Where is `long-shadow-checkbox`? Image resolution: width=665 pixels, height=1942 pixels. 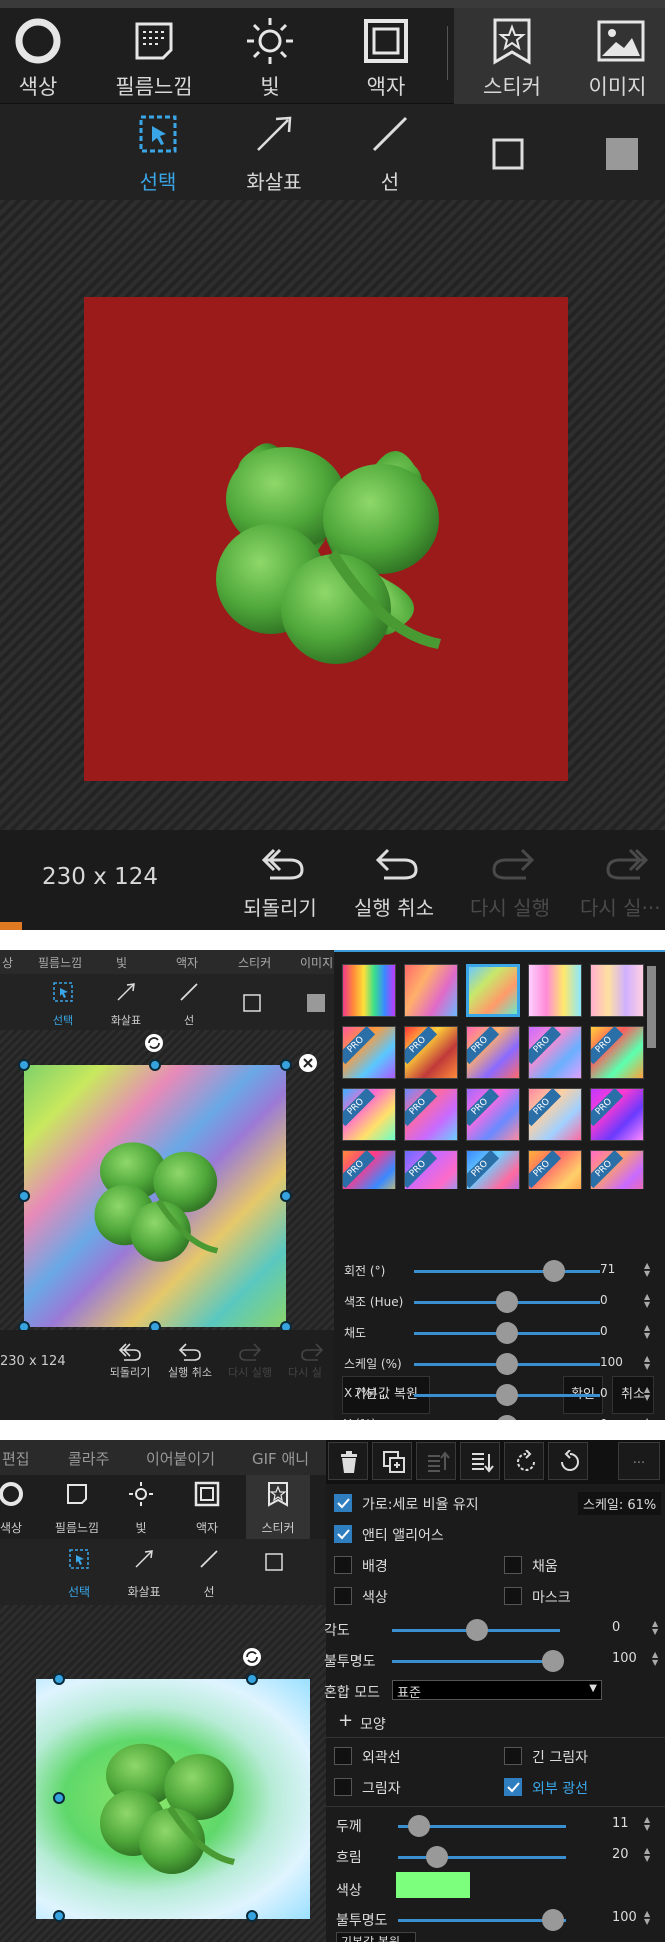
long-shadow-checkbox is located at coordinates (513, 1756).